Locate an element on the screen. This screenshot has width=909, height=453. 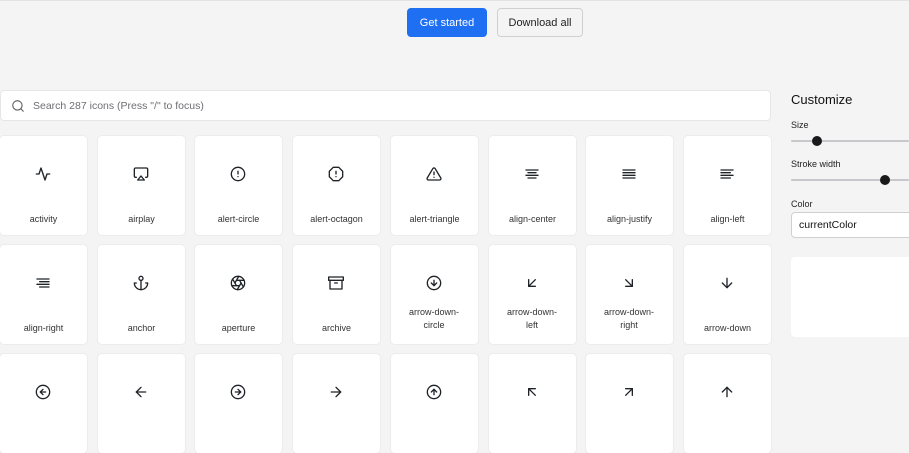
size-slider is located at coordinates (850, 141).